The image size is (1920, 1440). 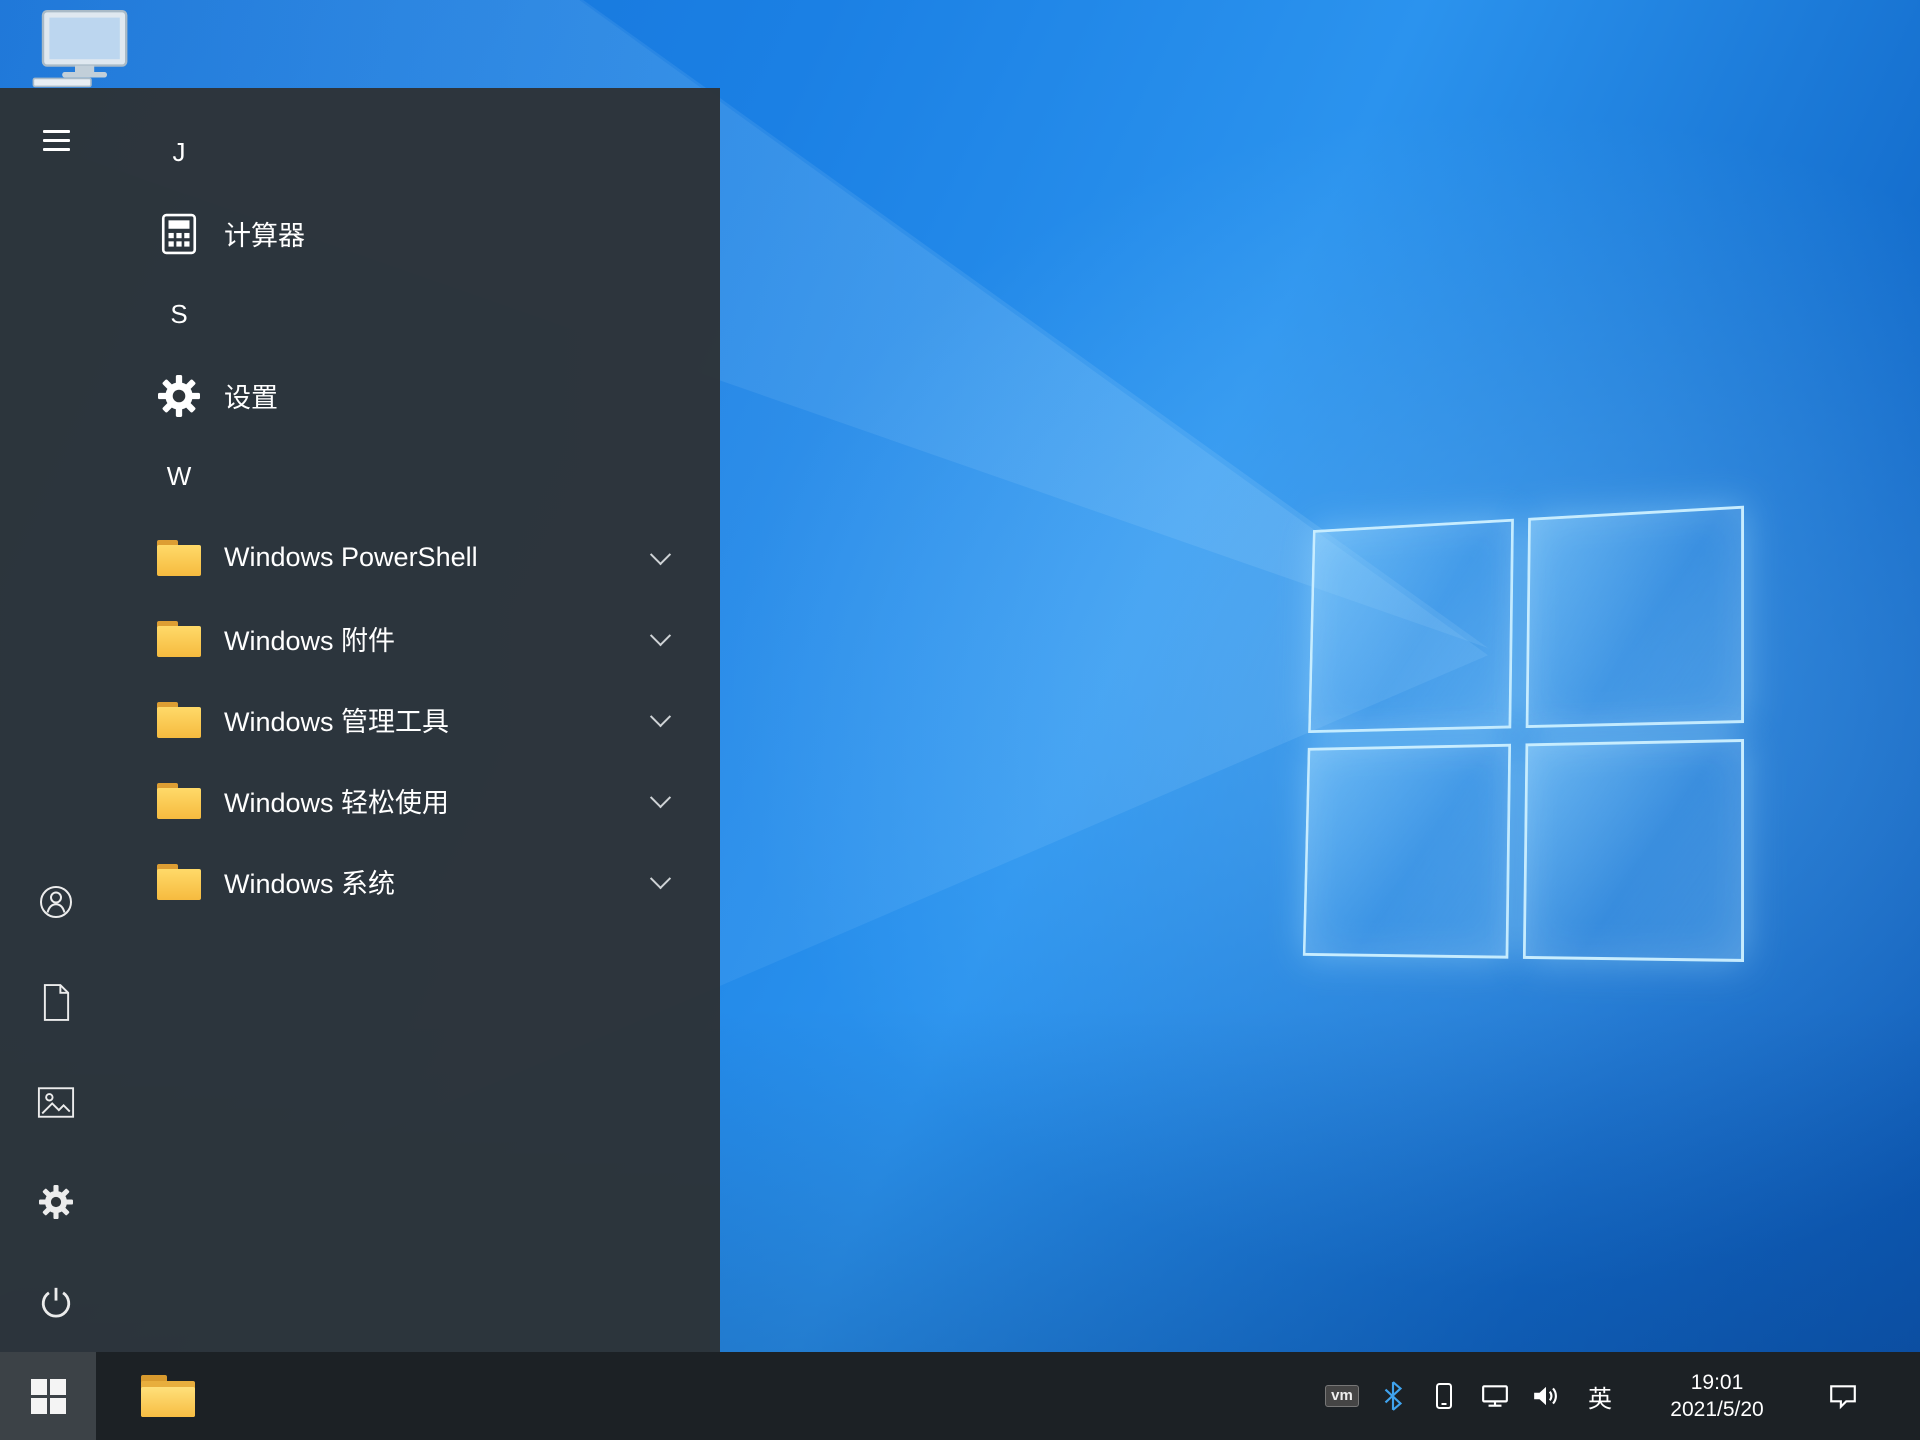 I want to click on app-list-folder-windows-ease-of-access: Windows 轻松使用, so click(x=416, y=800).